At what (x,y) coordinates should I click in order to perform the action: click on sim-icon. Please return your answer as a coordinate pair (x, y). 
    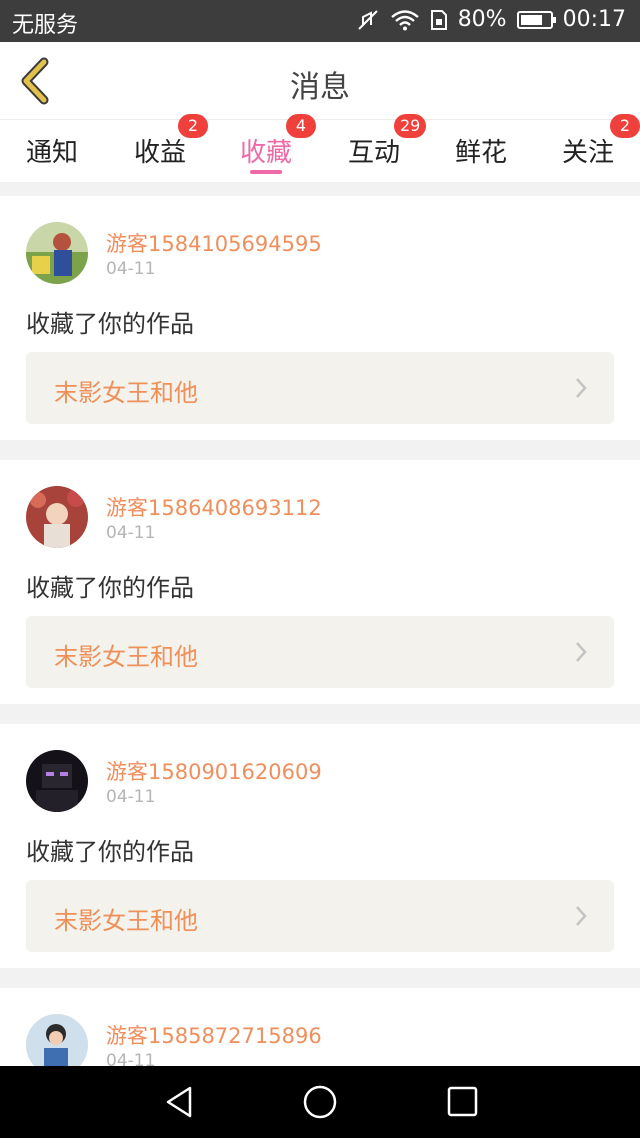
    Looking at the image, I should click on (439, 20).